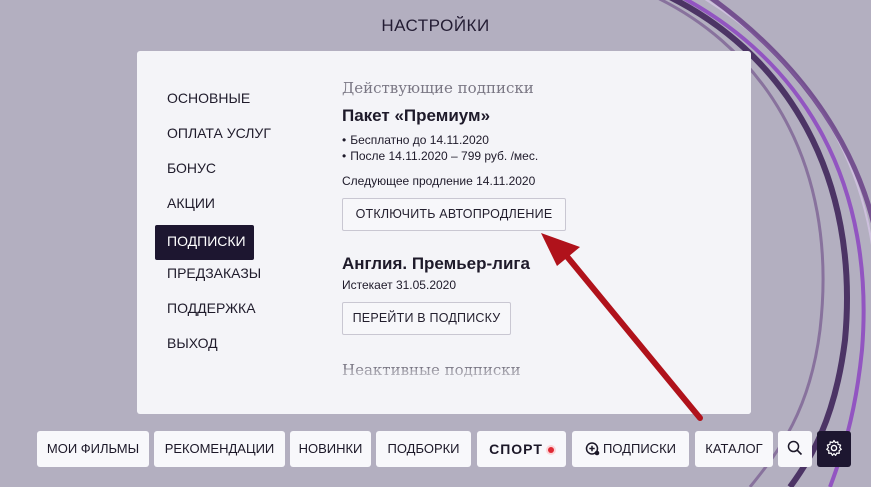 This screenshot has width=871, height=487. What do you see at coordinates (219, 449) in the screenshot?
I see `nav-recommendations: РЕКОМЕНДАЦИИ` at bounding box center [219, 449].